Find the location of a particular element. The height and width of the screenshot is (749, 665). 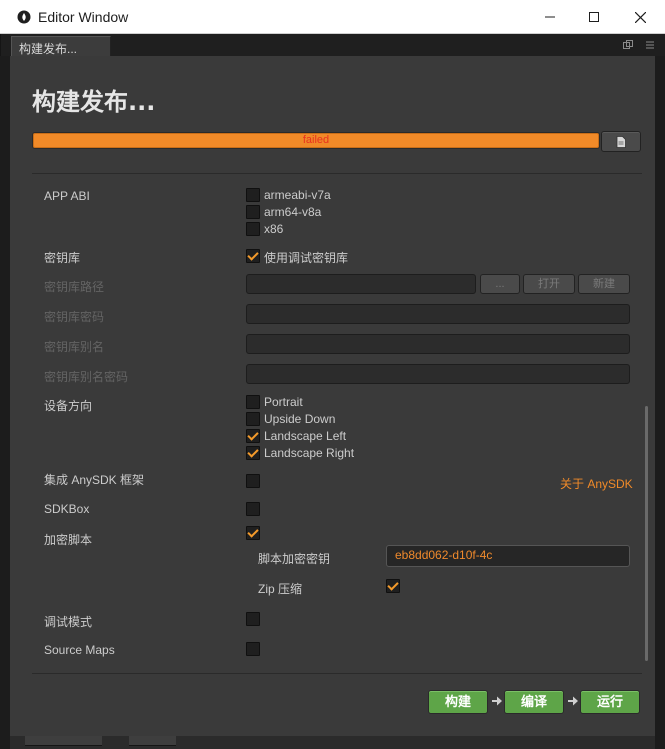

keystore-path-label: 密钥库路径 is located at coordinates (74, 287).